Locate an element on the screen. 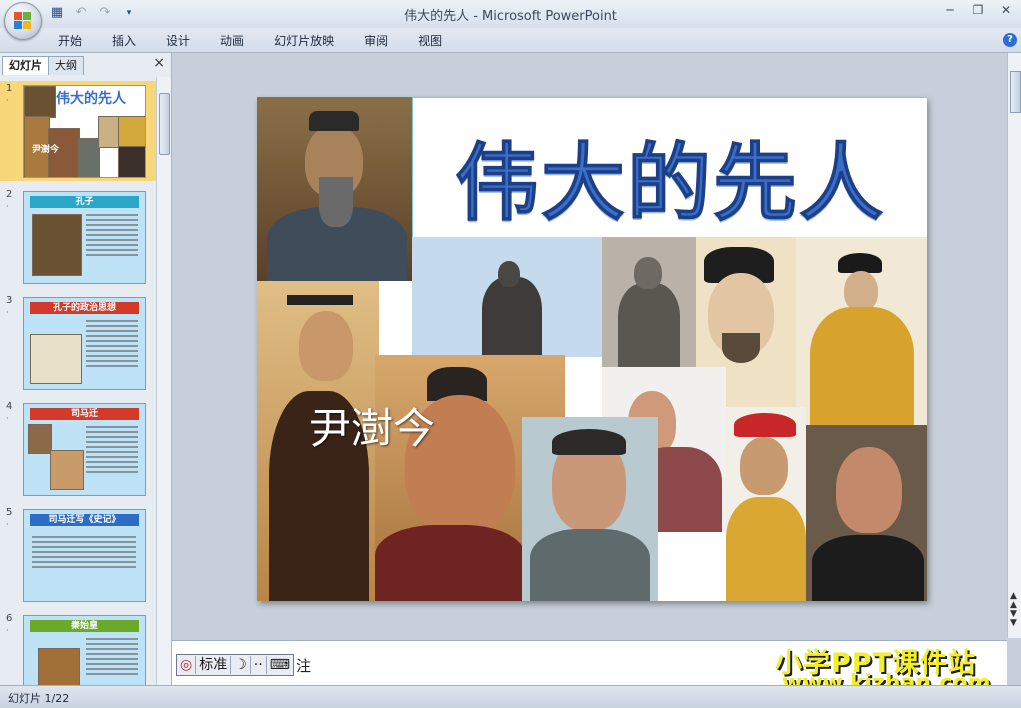 The image size is (1021, 708). slide-thumbnail-6: 6 · 秦始皇 is located at coordinates (78, 648).